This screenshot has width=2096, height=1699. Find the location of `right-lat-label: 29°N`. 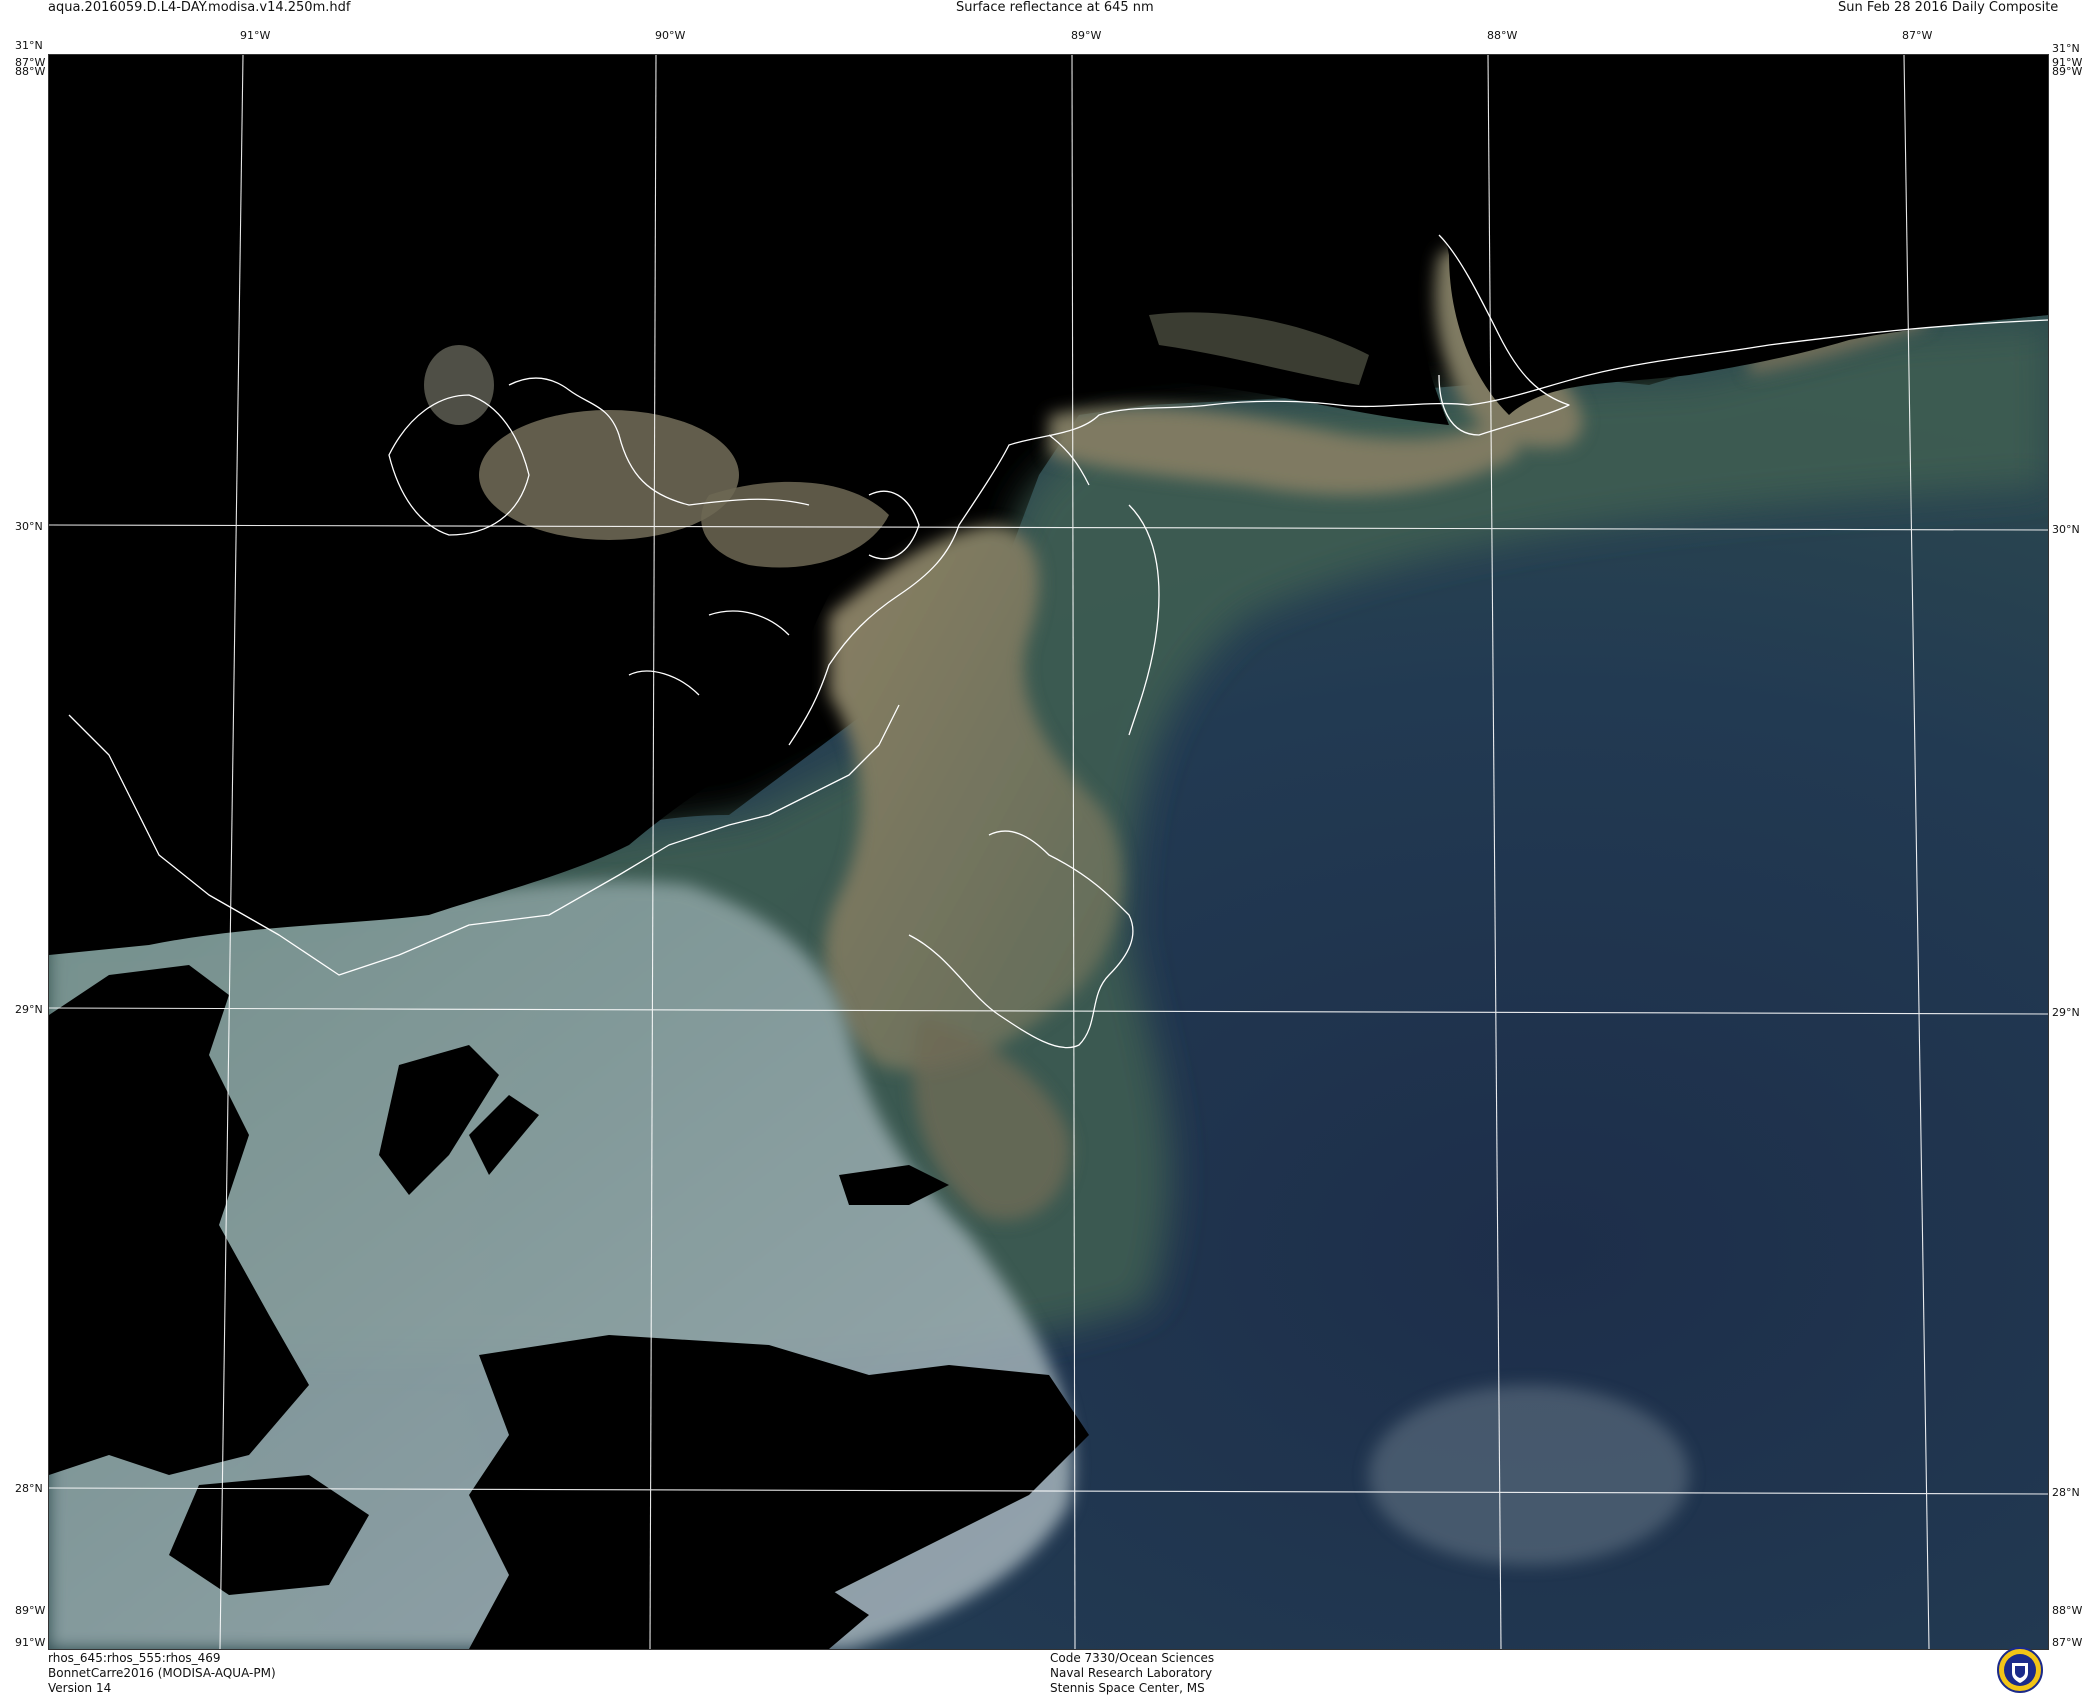

right-lat-label: 29°N is located at coordinates (2066, 1012).